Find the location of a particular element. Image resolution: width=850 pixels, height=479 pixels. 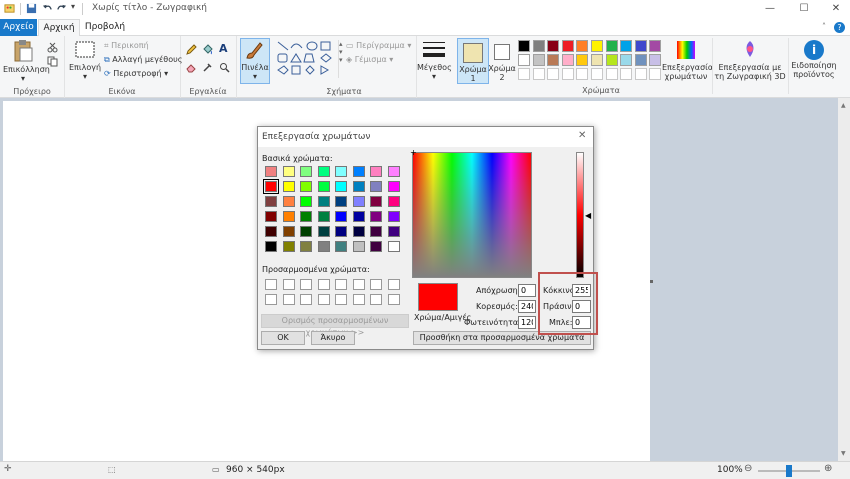

crop-button: ⌗ Περικοπή is located at coordinates (126, 46).